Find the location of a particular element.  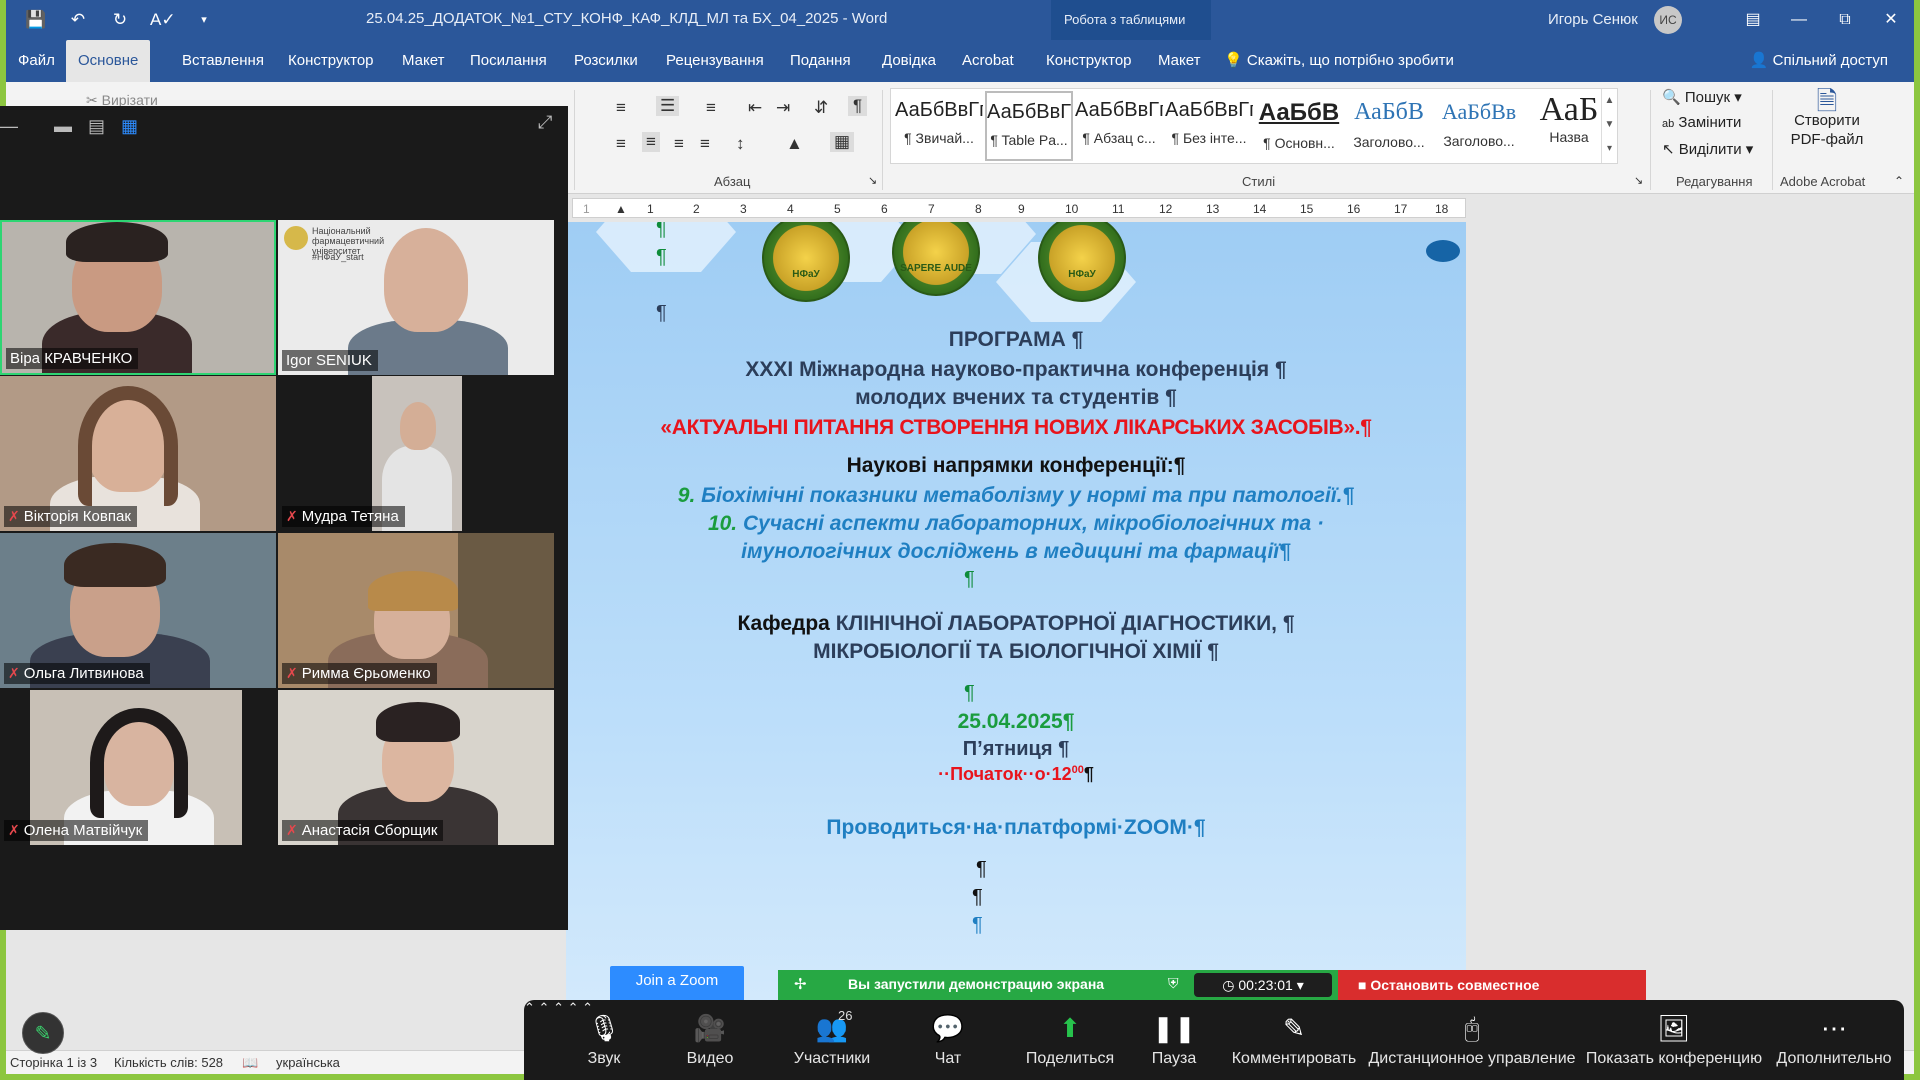

align-center-icon: ≡ is located at coordinates (651, 142).